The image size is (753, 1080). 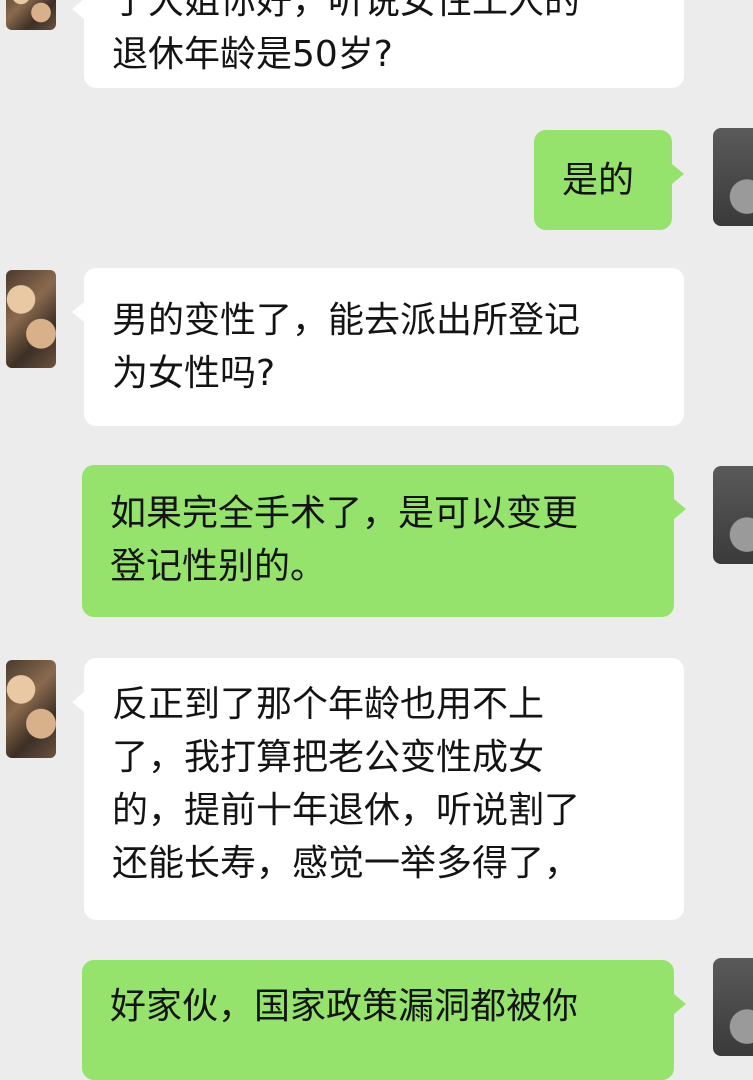 What do you see at coordinates (346, 810) in the screenshot?
I see `message-text-line: 的，提前十年退休，听说割了` at bounding box center [346, 810].